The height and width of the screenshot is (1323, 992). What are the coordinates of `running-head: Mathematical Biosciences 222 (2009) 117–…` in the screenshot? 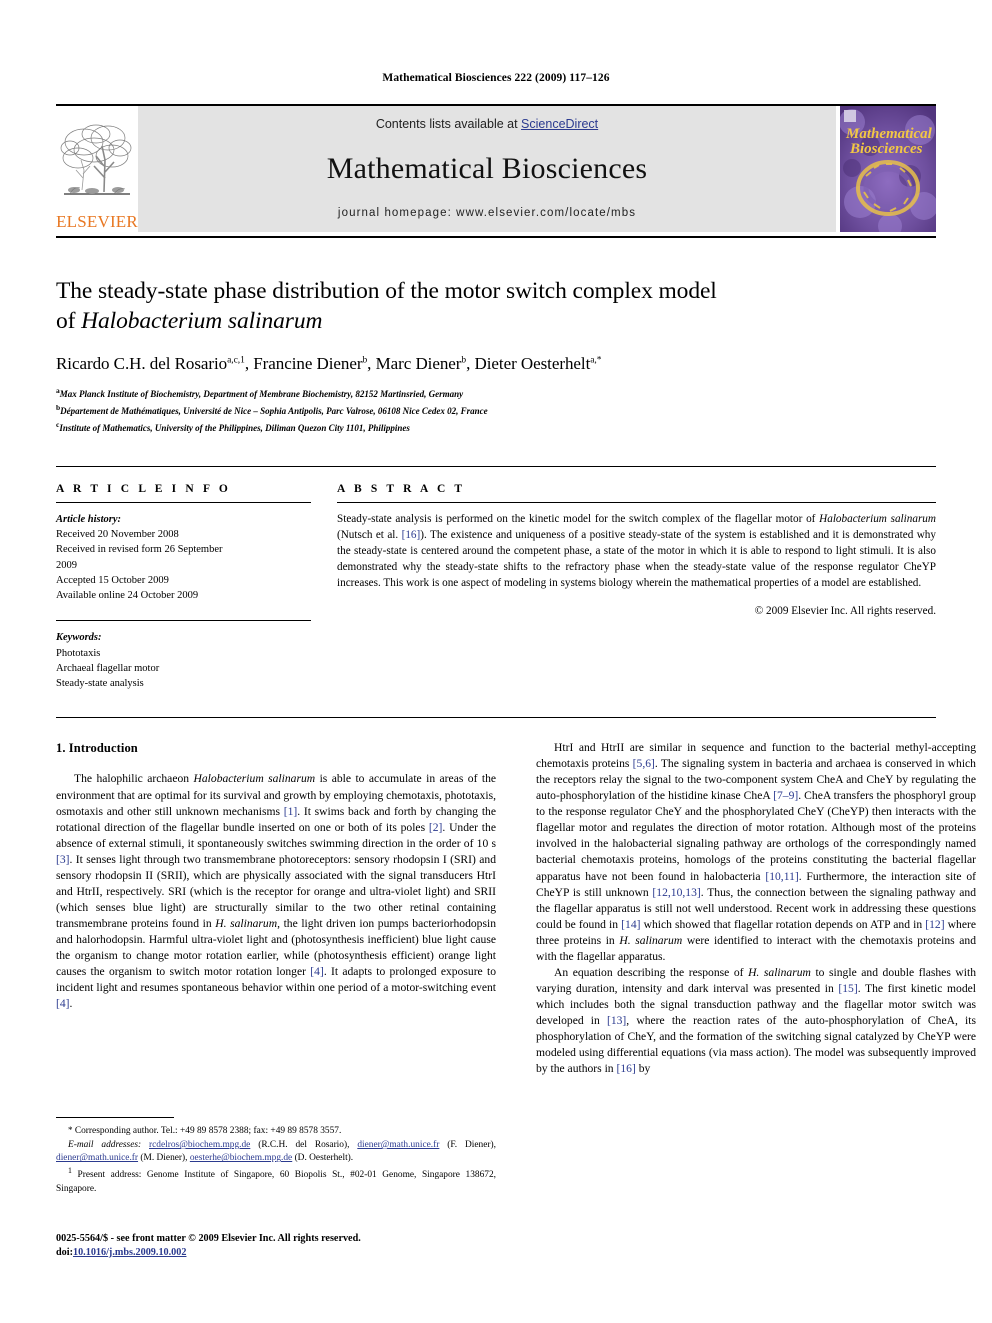 It's located at (496, 78).